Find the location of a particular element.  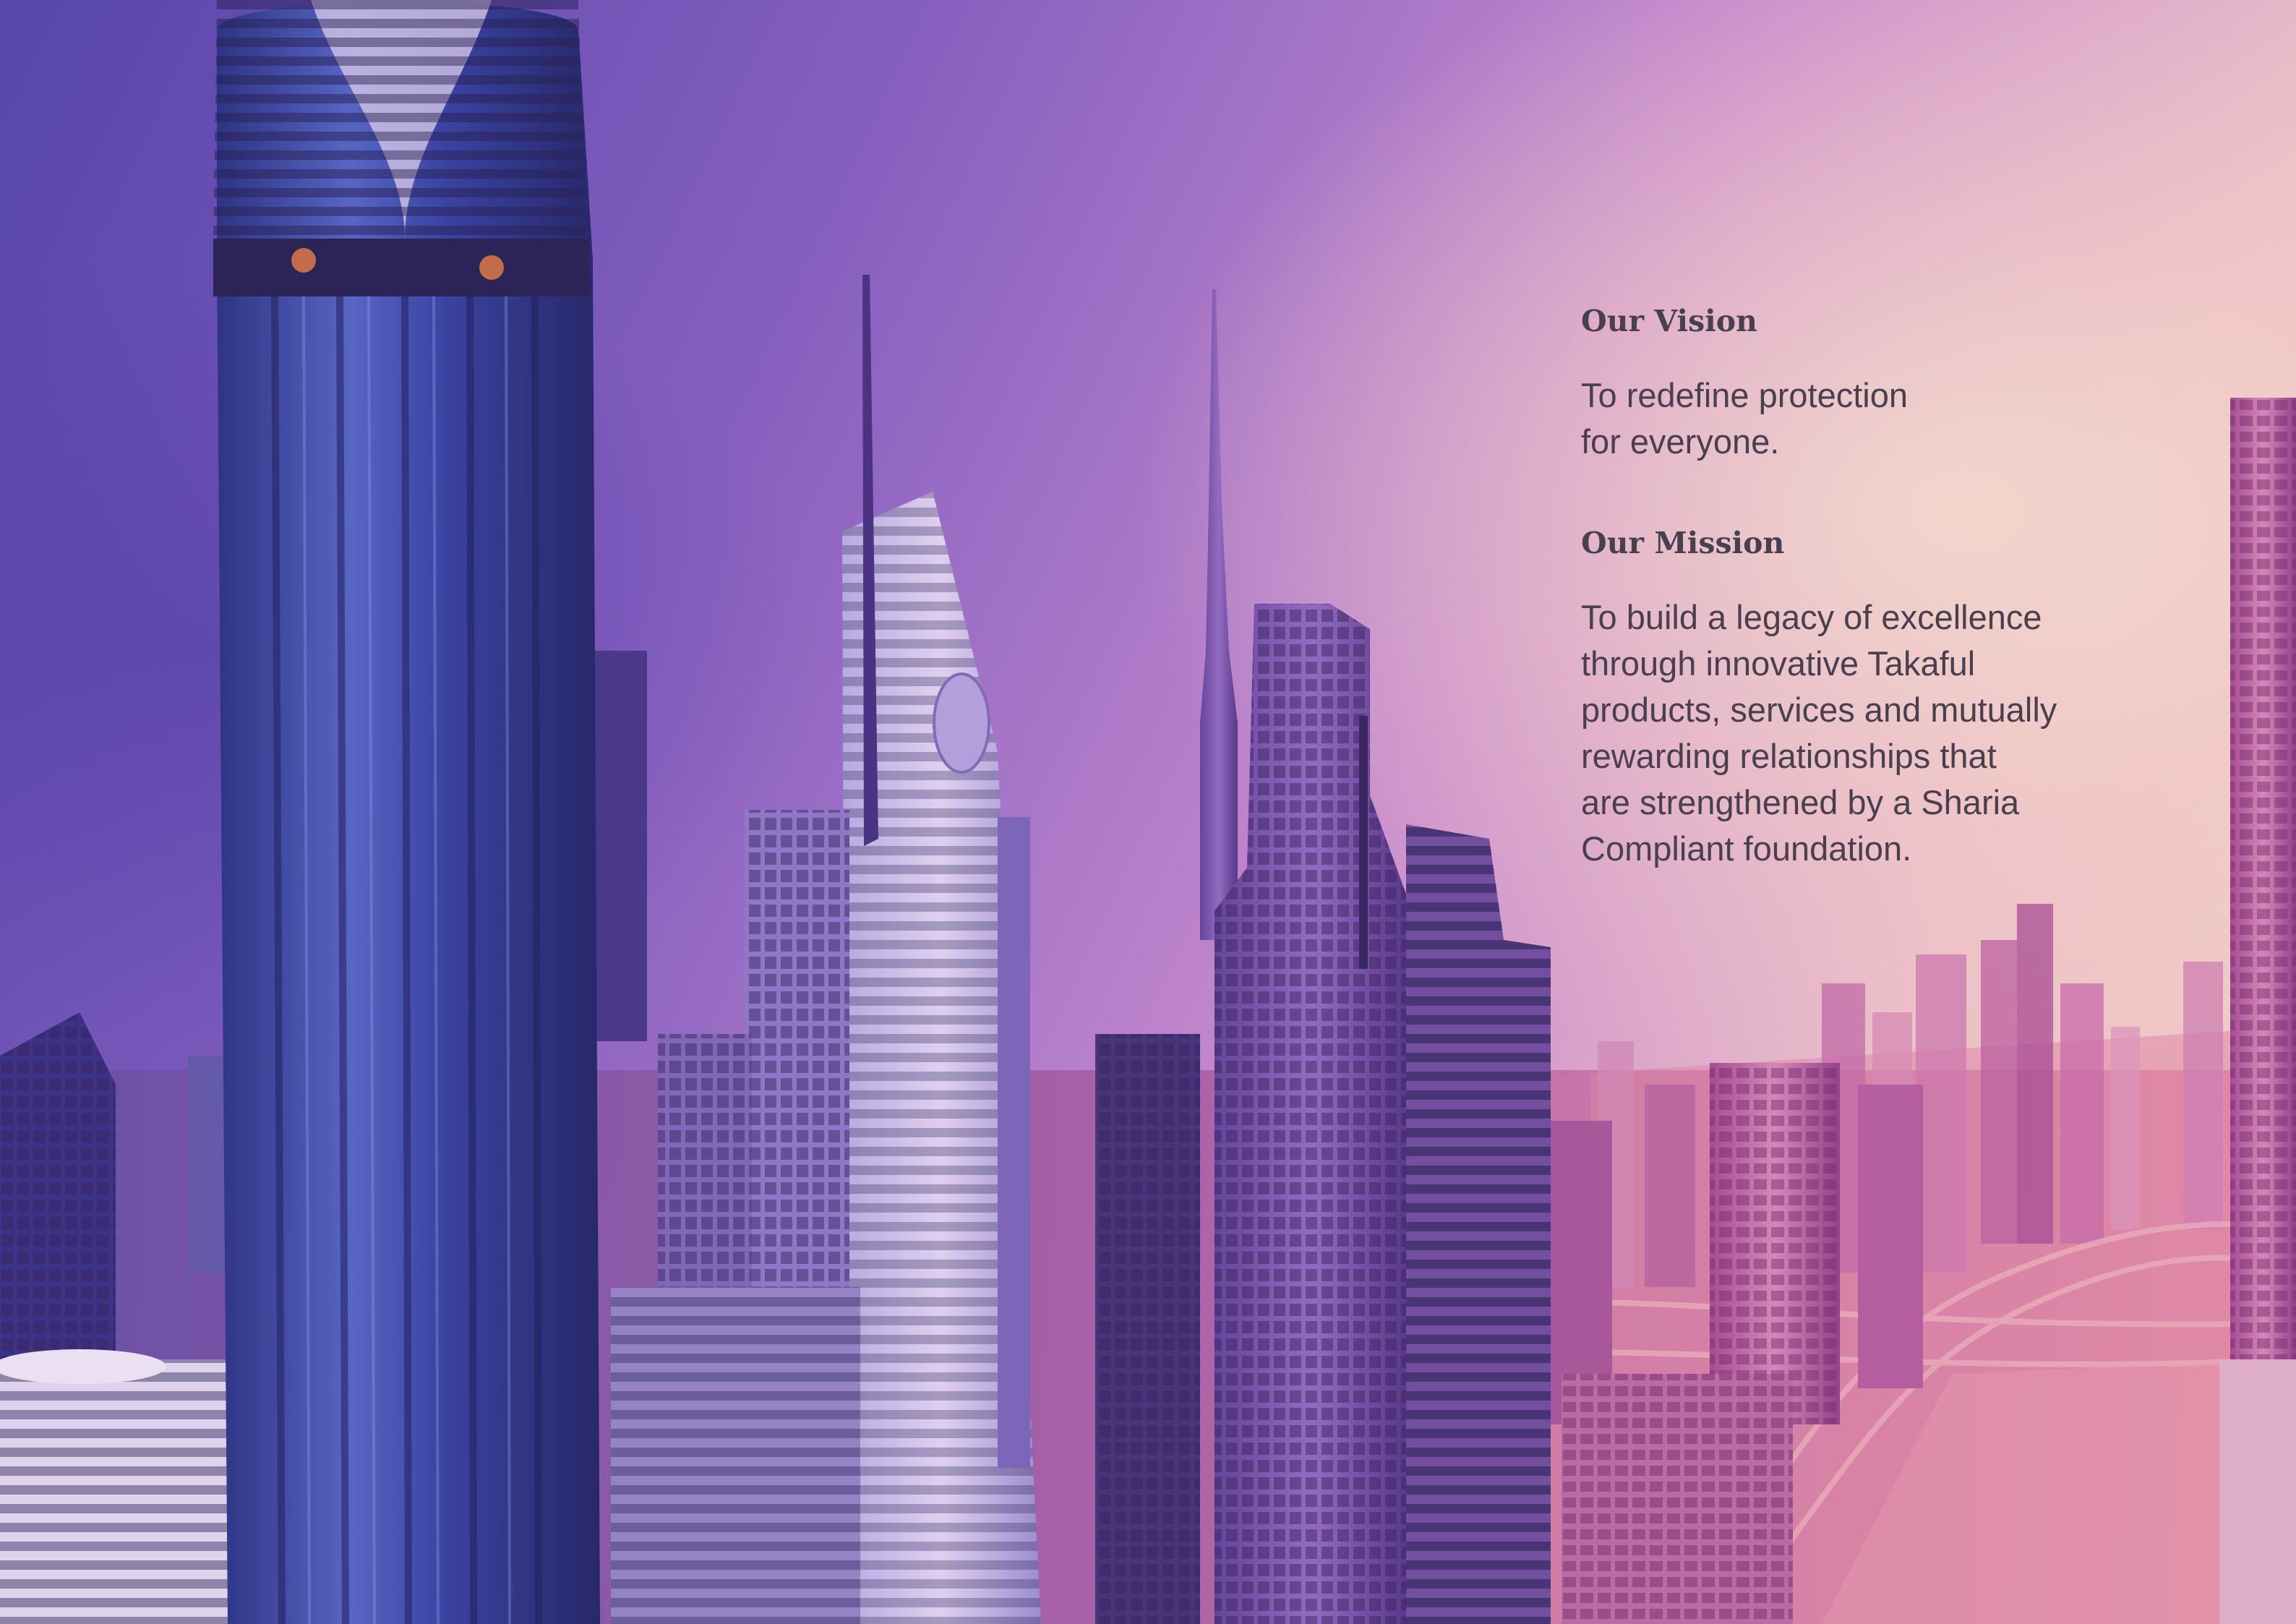

vision-text: To redefine protection for everyone. is located at coordinates (1745, 418).